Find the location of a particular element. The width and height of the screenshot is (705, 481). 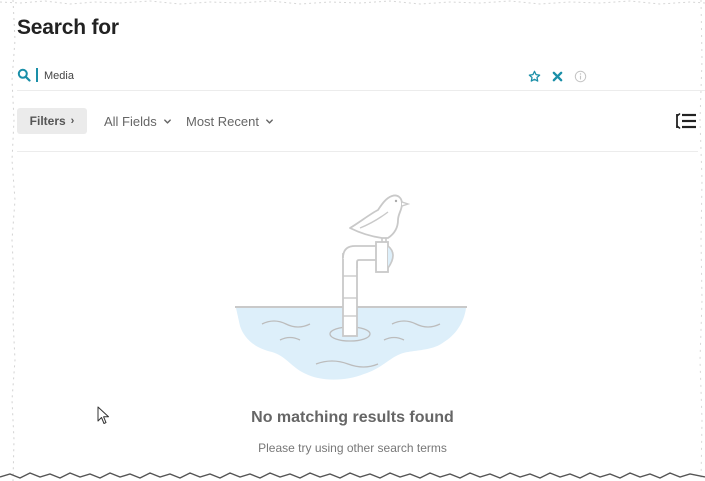

star-icon is located at coordinates (534, 76).